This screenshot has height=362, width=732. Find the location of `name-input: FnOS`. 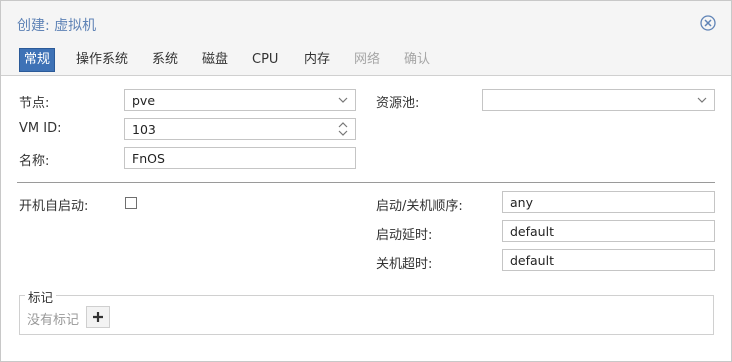

name-input: FnOS is located at coordinates (240, 158).